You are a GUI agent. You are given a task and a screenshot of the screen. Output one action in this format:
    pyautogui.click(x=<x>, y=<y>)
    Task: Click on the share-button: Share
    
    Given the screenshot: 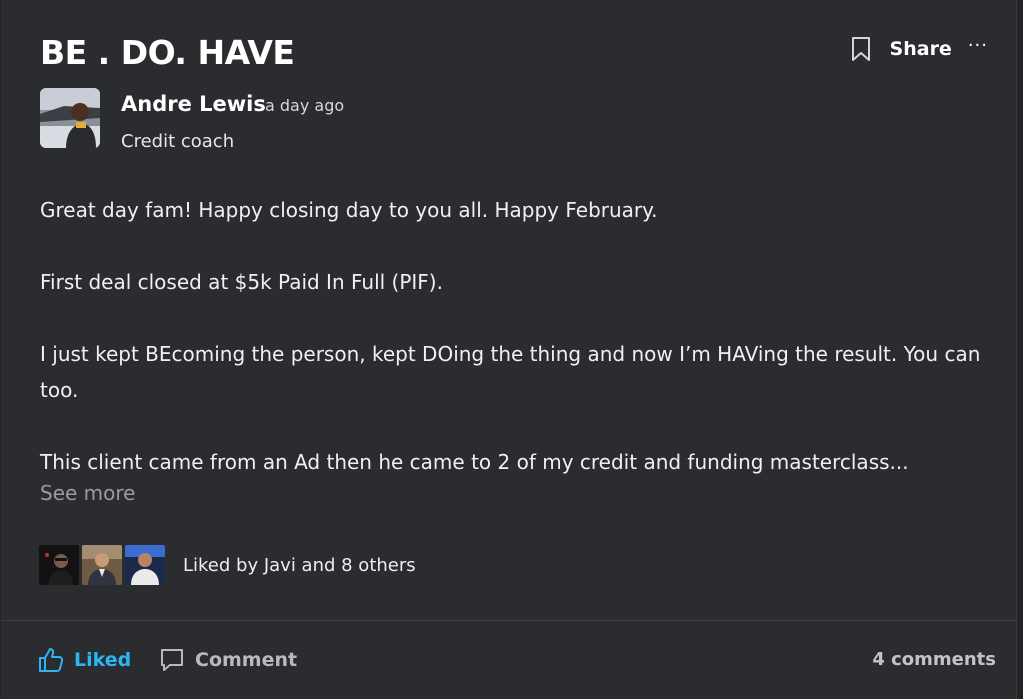 What is the action you would take?
    pyautogui.click(x=921, y=49)
    